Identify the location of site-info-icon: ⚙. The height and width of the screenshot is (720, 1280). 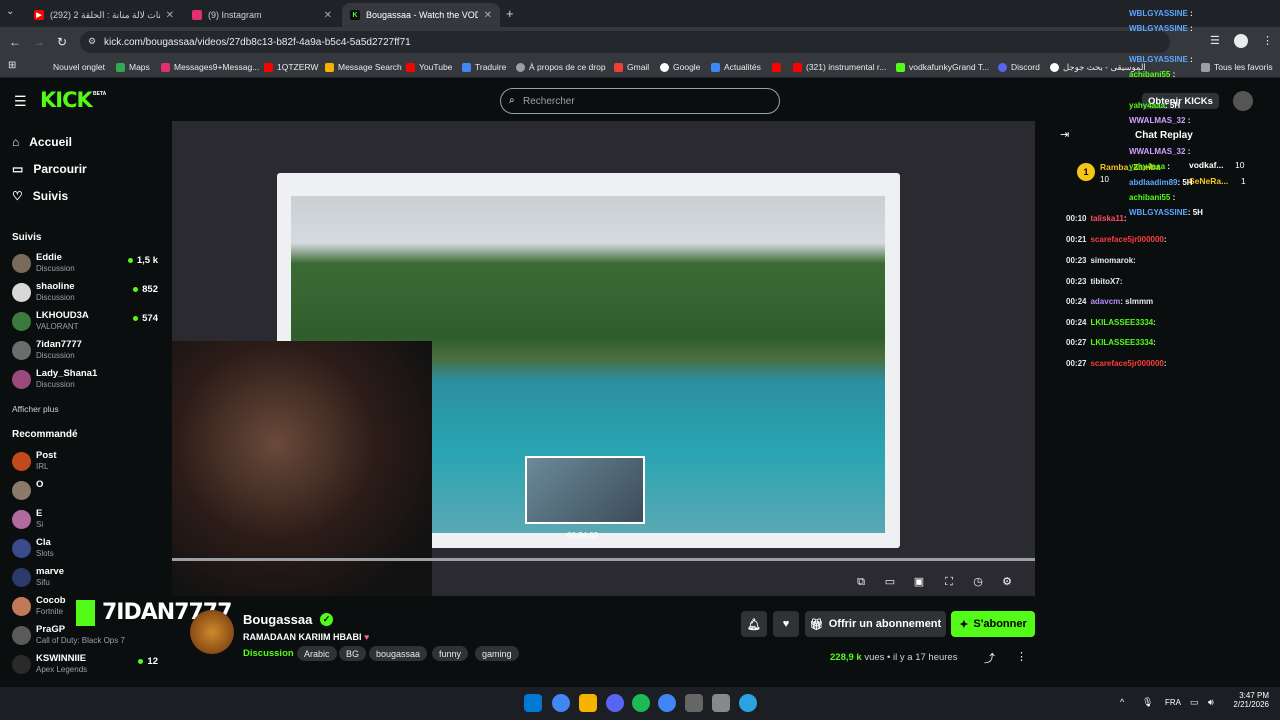
(92, 41).